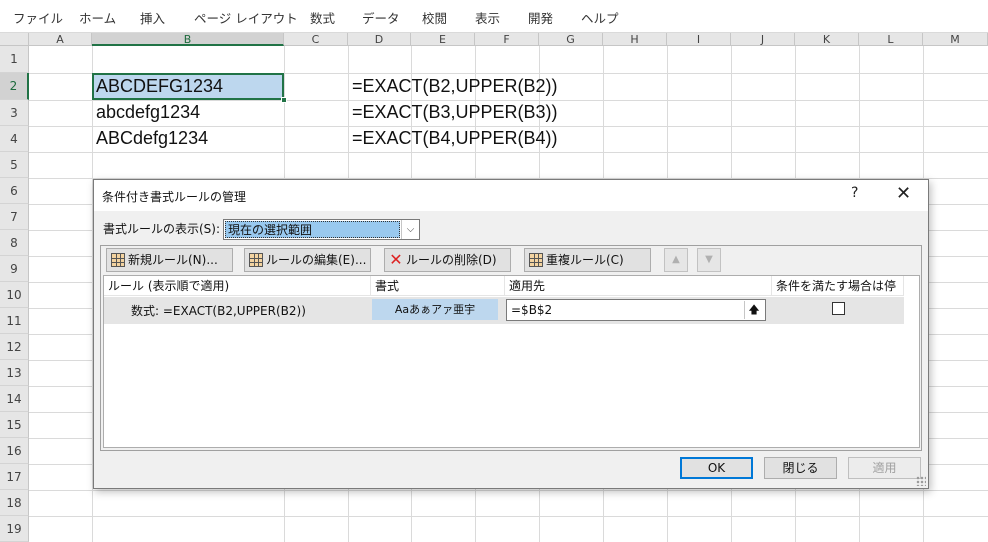 The width and height of the screenshot is (988, 542). What do you see at coordinates (507, 39) in the screenshot?
I see `column-header-f: F` at bounding box center [507, 39].